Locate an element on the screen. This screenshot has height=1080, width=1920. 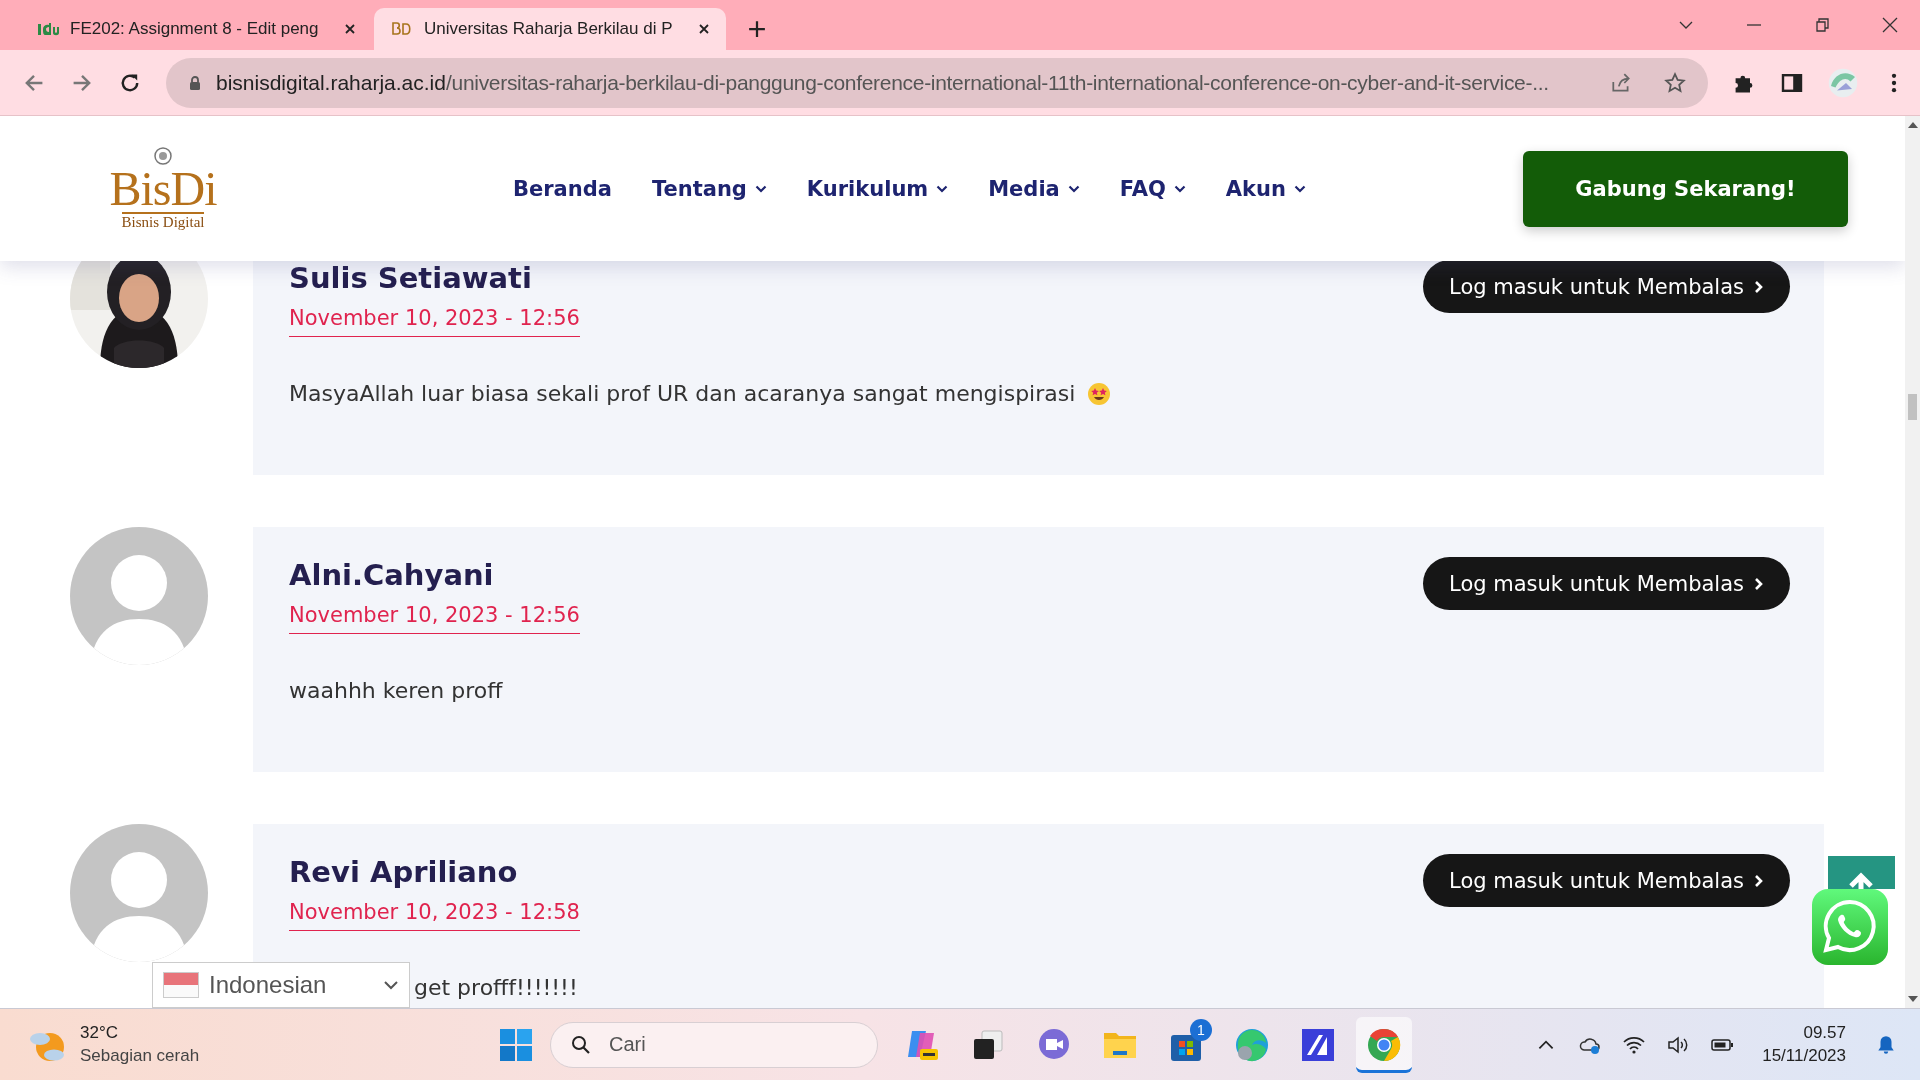
emblem-icon is located at coordinates (163, 156).